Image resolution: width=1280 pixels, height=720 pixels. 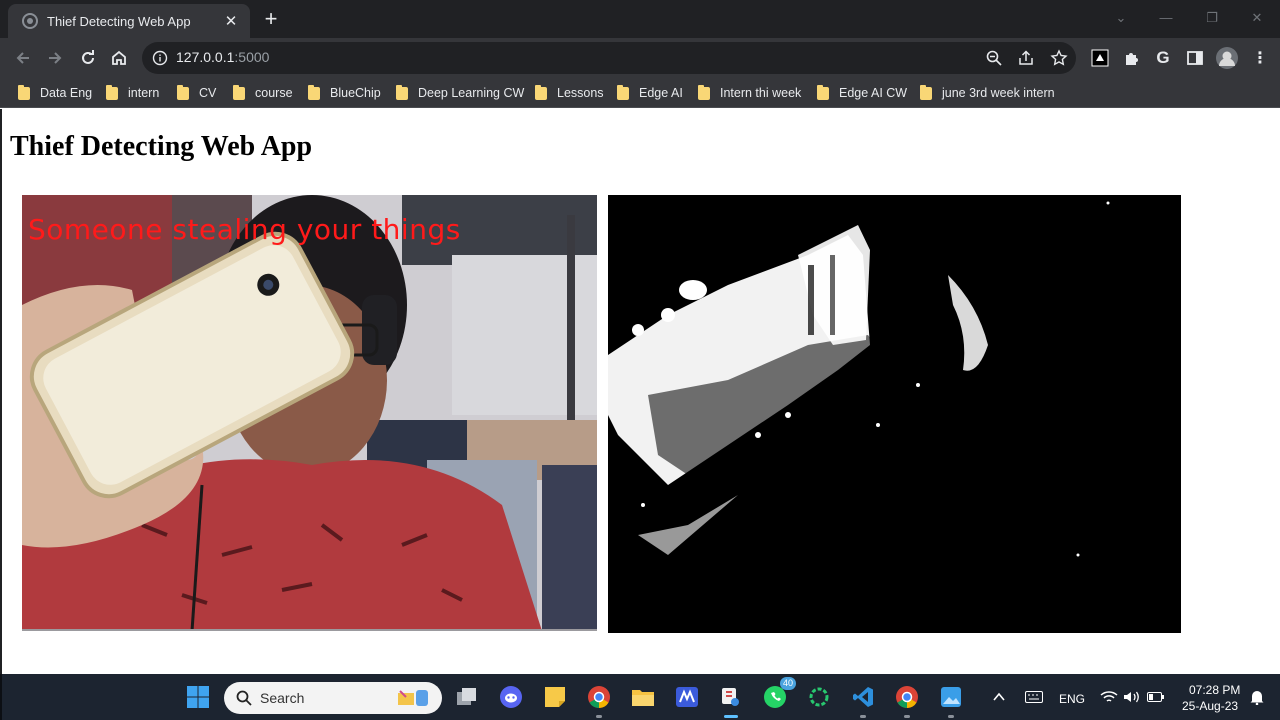 I want to click on bookmark-folder: Edge AI, so click(x=650, y=93).